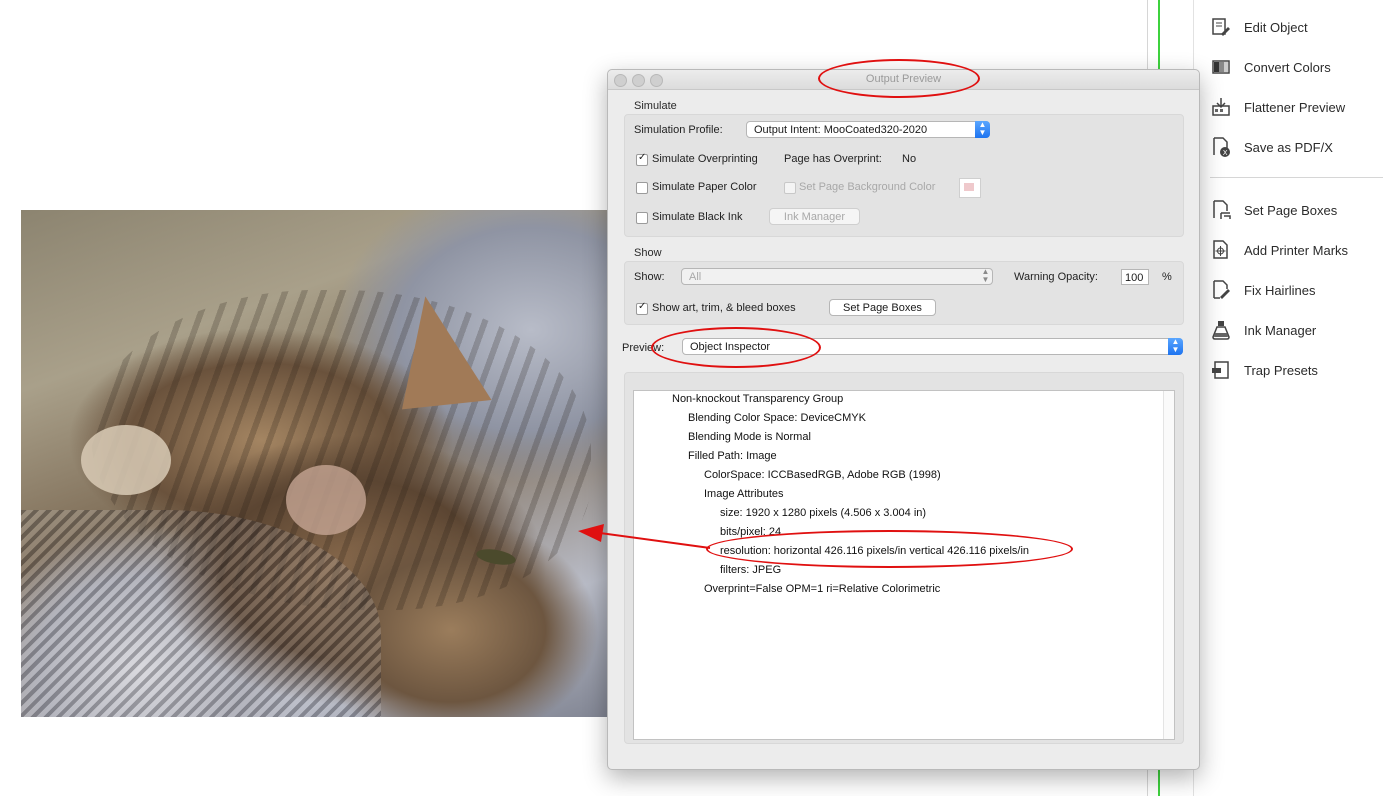 The image size is (1383, 796). Describe the element at coordinates (1287, 67) in the screenshot. I see `tool-label: Convert Colors` at that location.